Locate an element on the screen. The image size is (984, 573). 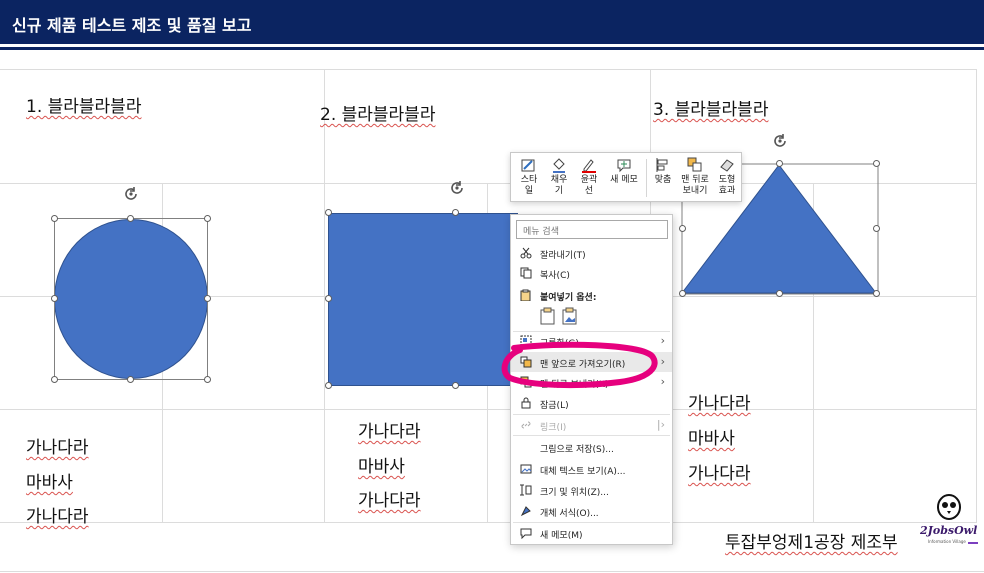
outline-button: 윤곽 선 is located at coordinates (589, 177).